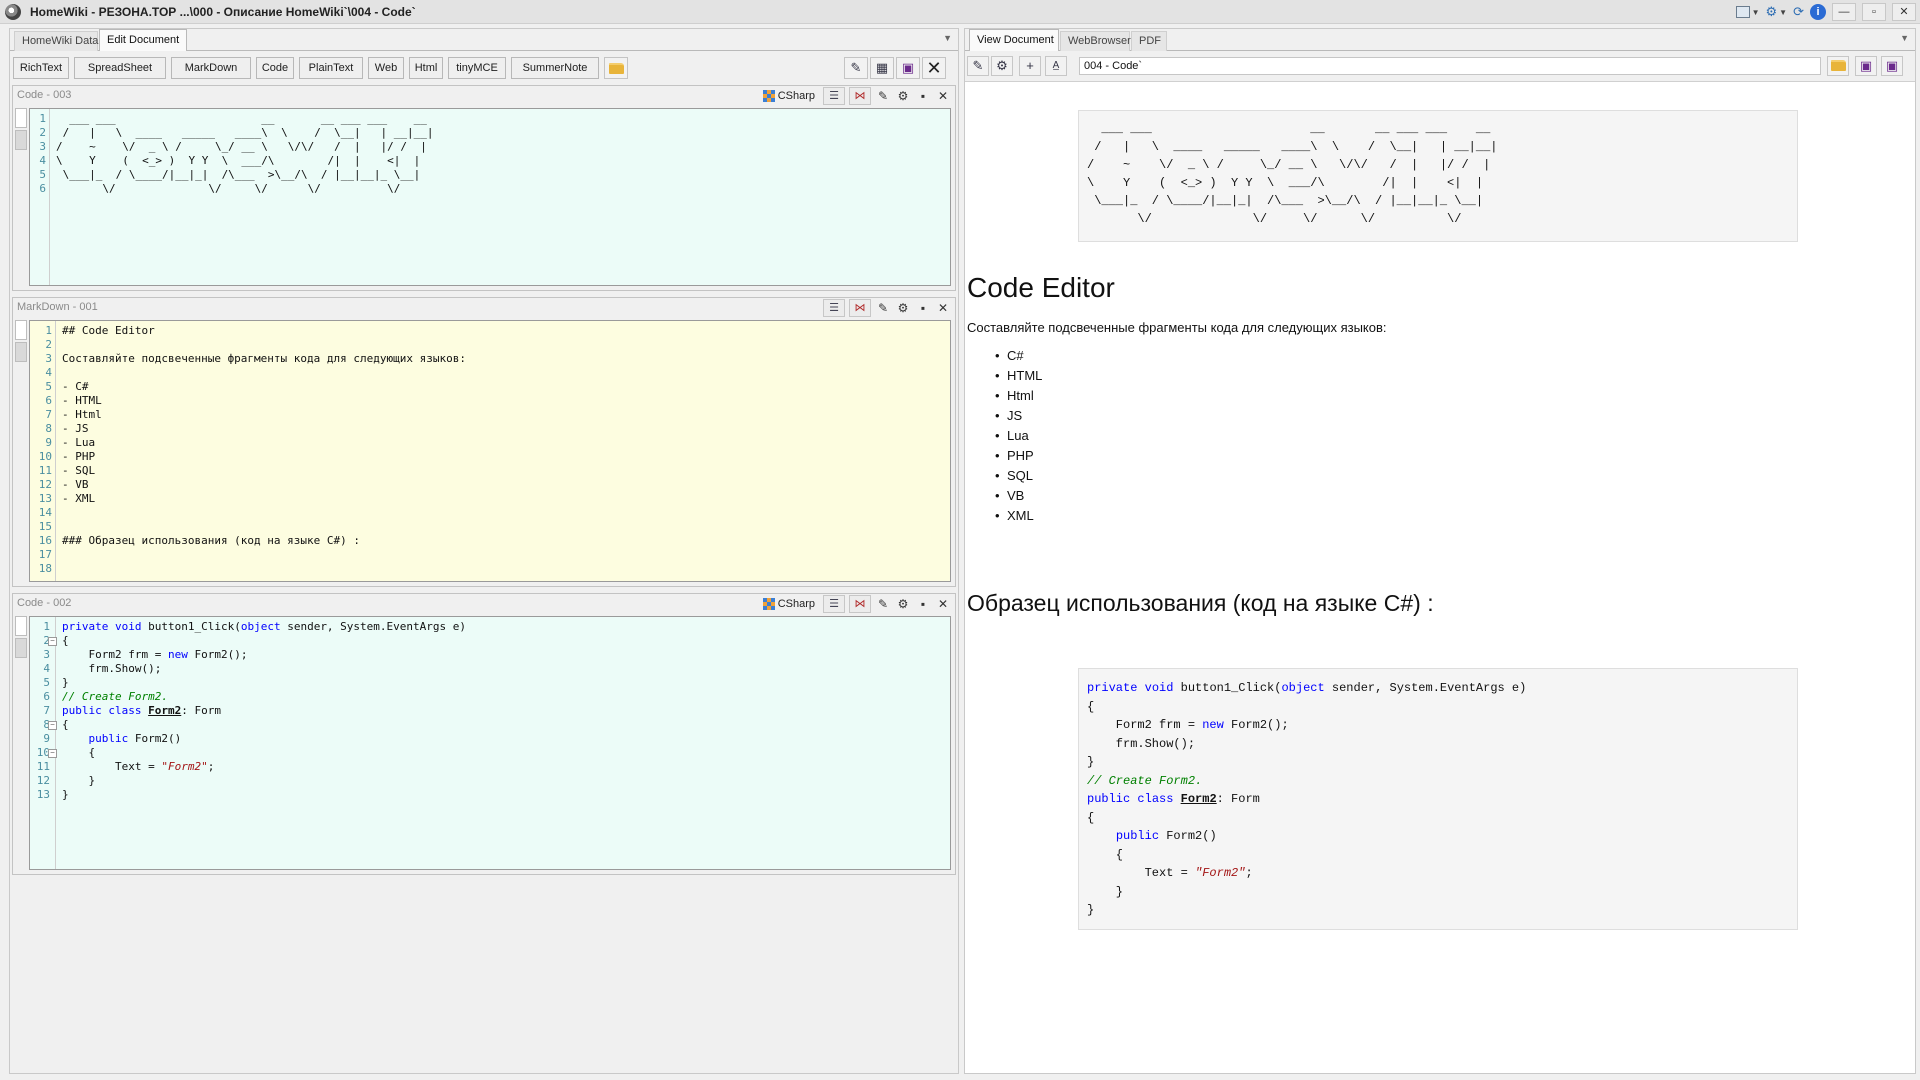 Image resolution: width=1920 pixels, height=1080 pixels. Describe the element at coordinates (1014, 40) in the screenshot. I see `tab-view-document: View Document` at that location.